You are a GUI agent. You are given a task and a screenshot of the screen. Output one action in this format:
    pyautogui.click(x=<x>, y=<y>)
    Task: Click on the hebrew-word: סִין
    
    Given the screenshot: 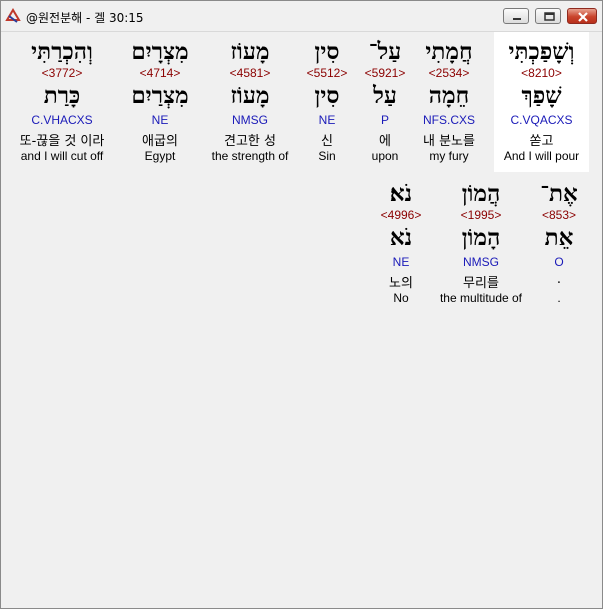 What is the action you would take?
    pyautogui.click(x=327, y=51)
    